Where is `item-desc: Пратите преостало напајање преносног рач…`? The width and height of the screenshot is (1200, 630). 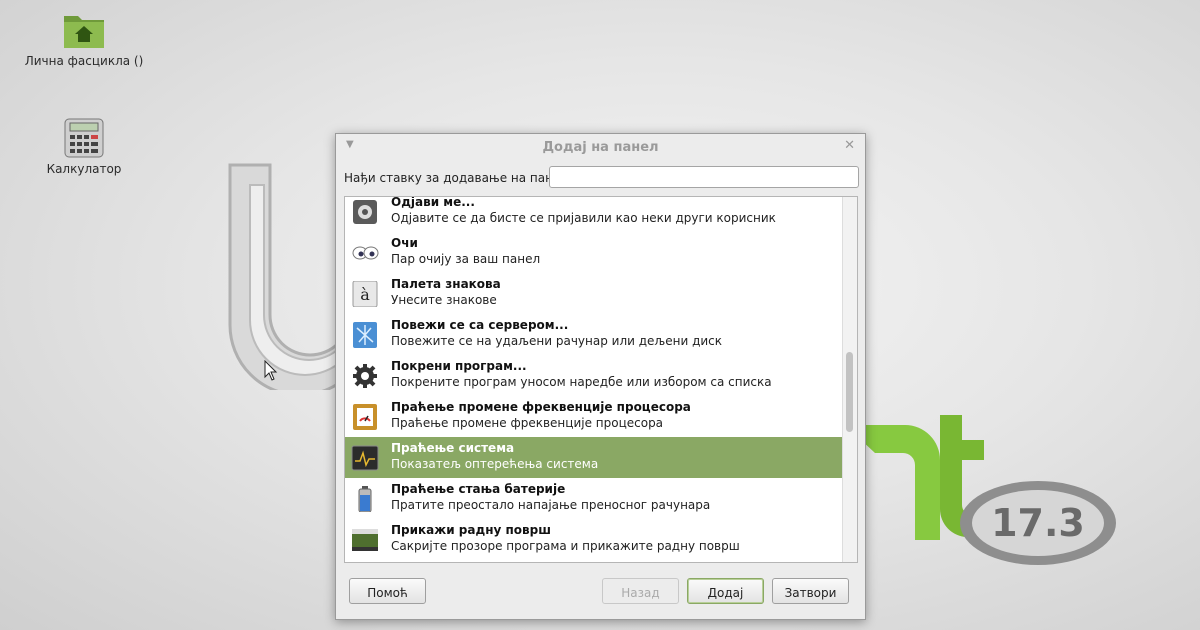
item-desc: Пратите преостало напајање преносног рач… is located at coordinates (551, 505).